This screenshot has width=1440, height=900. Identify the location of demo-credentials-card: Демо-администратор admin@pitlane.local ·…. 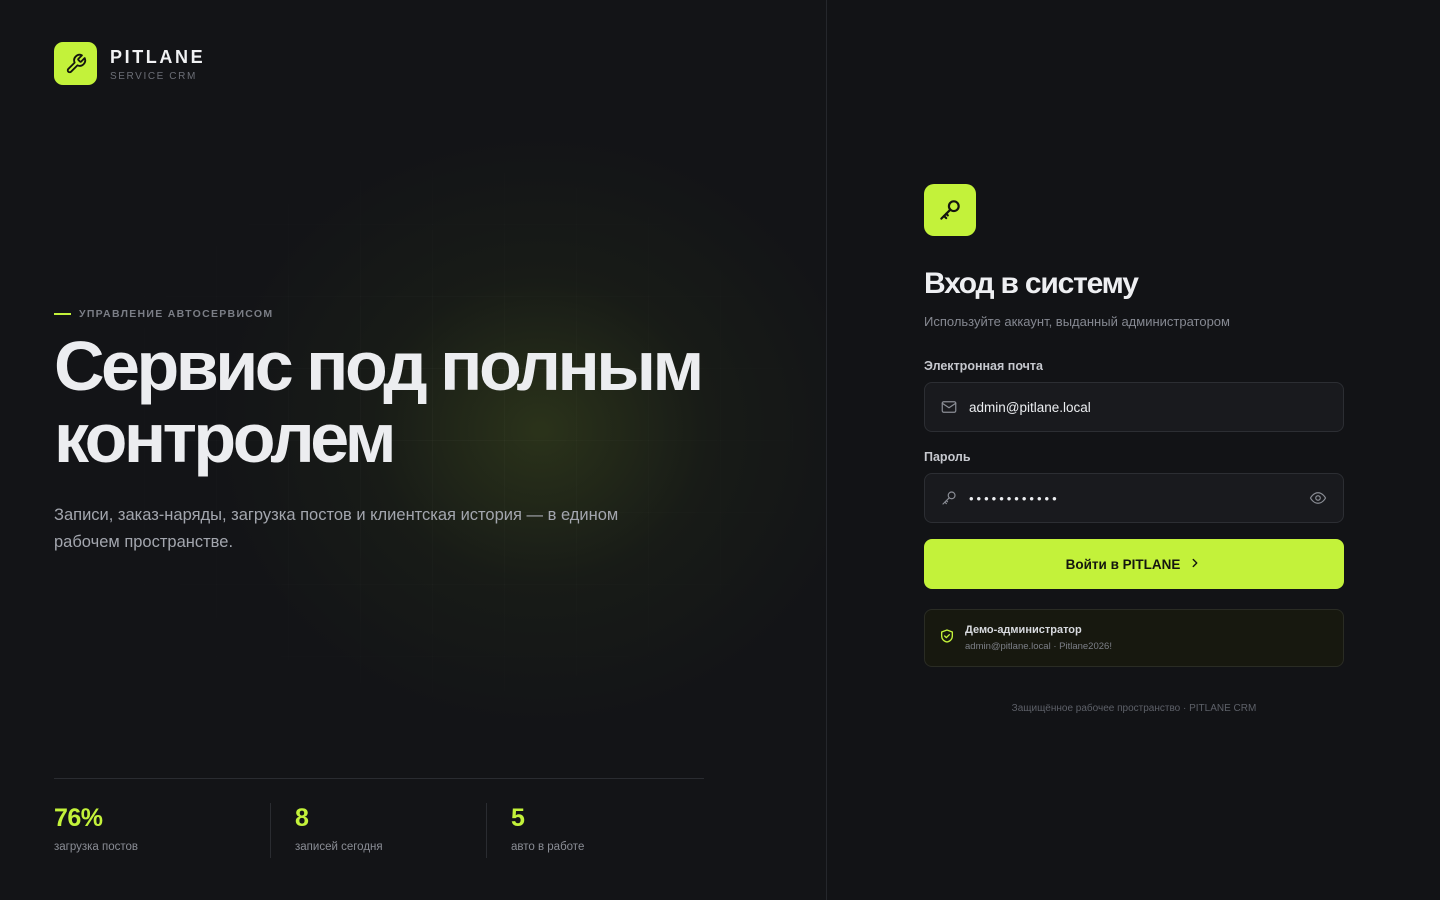
(1134, 638).